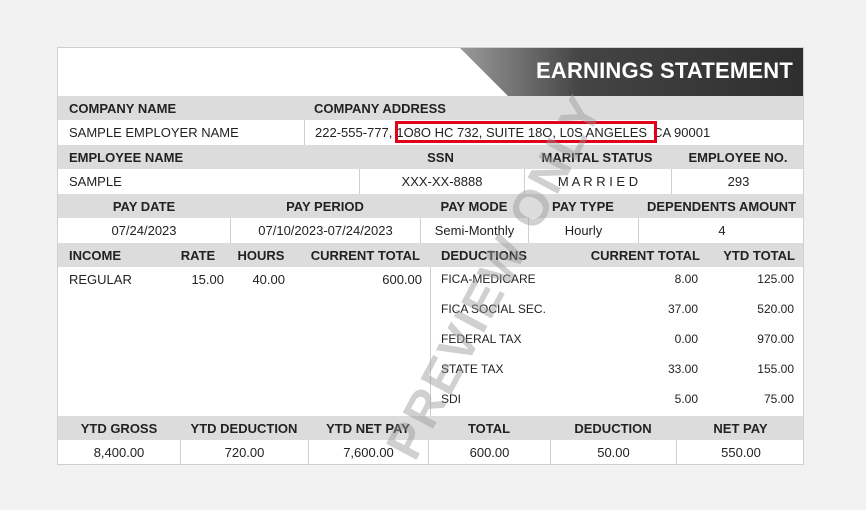 The width and height of the screenshot is (866, 510). I want to click on ssn-label: SSN, so click(440, 157).